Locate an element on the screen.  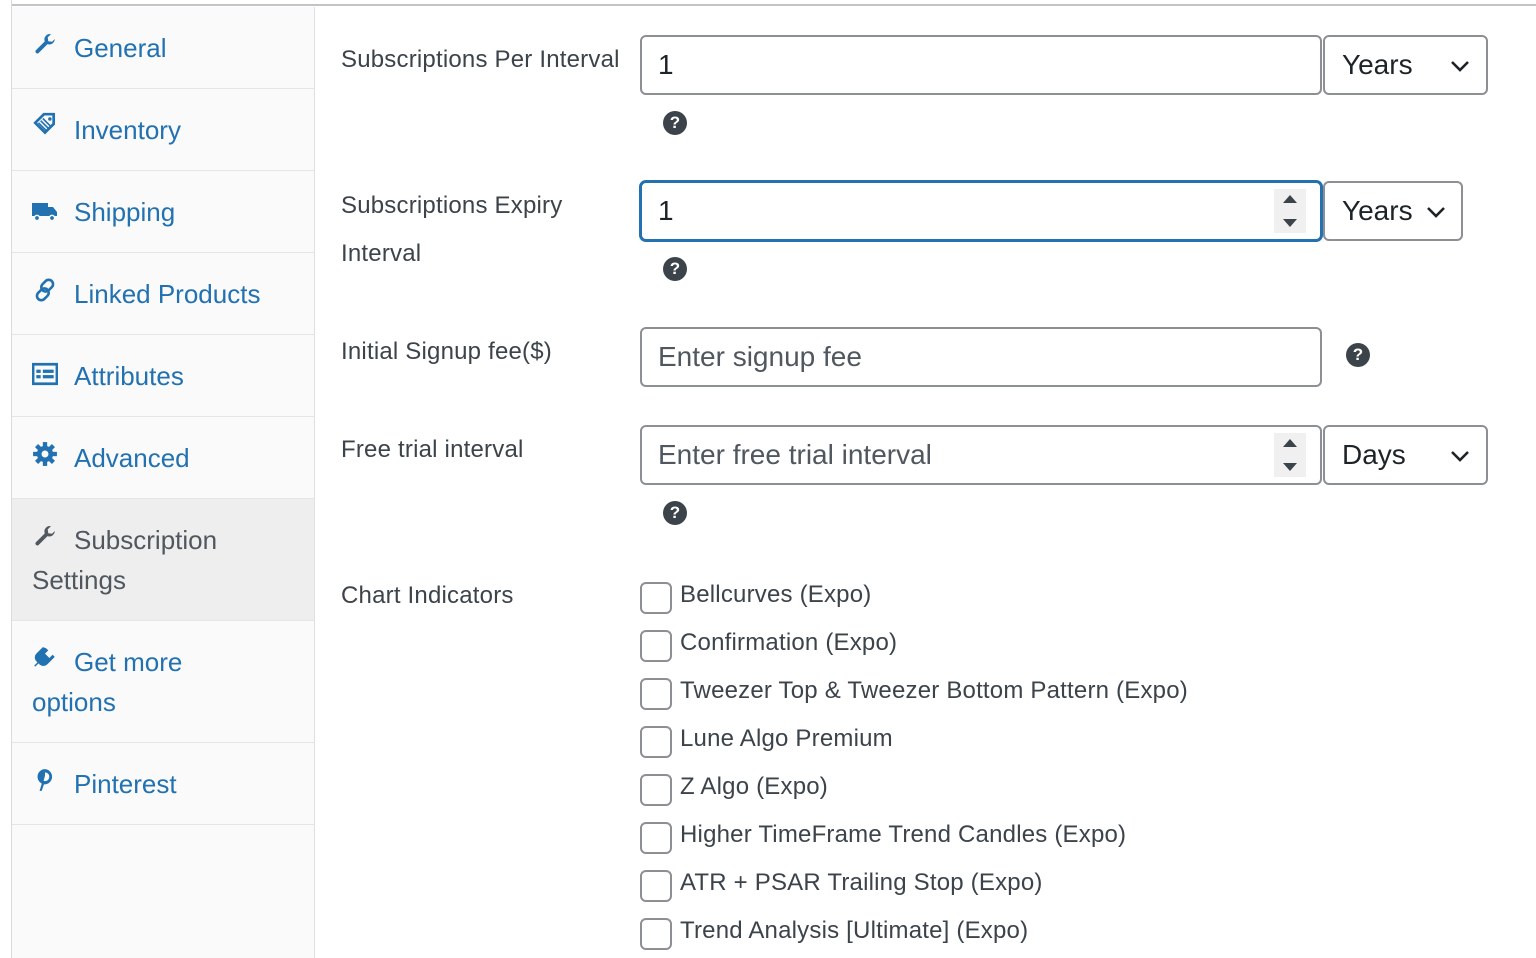
expiry-interval-label-1: Subscriptions Expiry is located at coordinates (452, 205).